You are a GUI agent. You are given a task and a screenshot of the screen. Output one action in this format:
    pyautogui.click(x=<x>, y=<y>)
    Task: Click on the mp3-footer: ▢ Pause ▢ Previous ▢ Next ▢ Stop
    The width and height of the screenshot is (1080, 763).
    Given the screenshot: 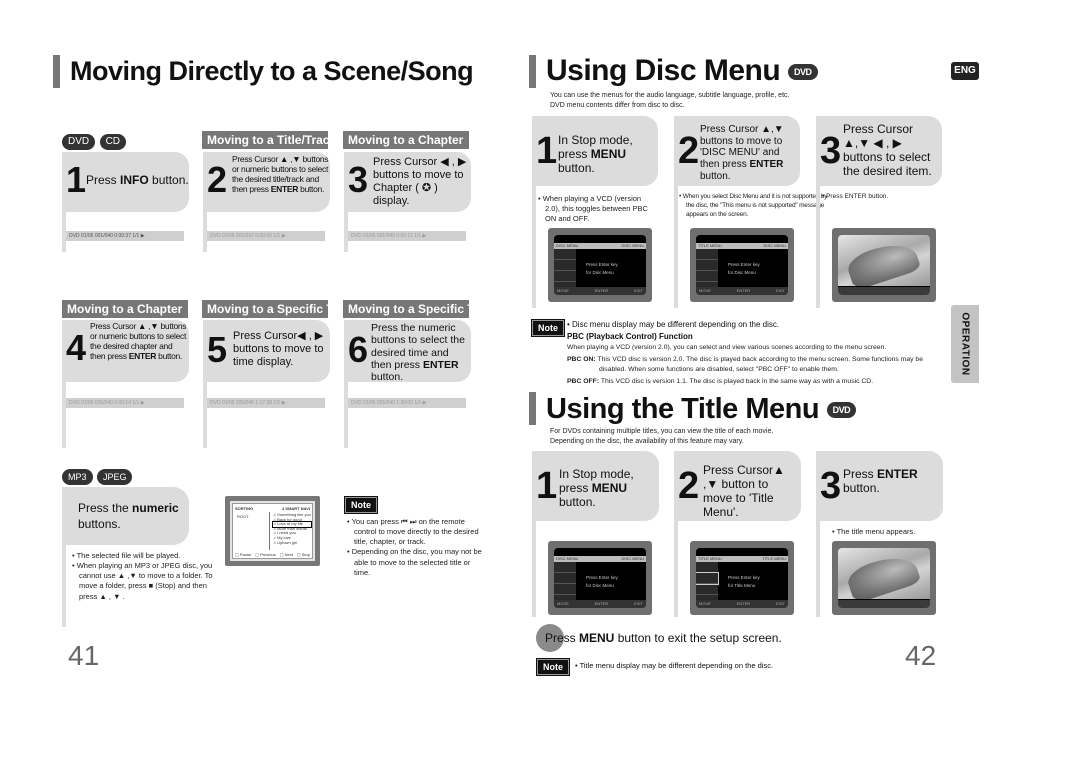 What is the action you would take?
    pyautogui.click(x=272, y=554)
    